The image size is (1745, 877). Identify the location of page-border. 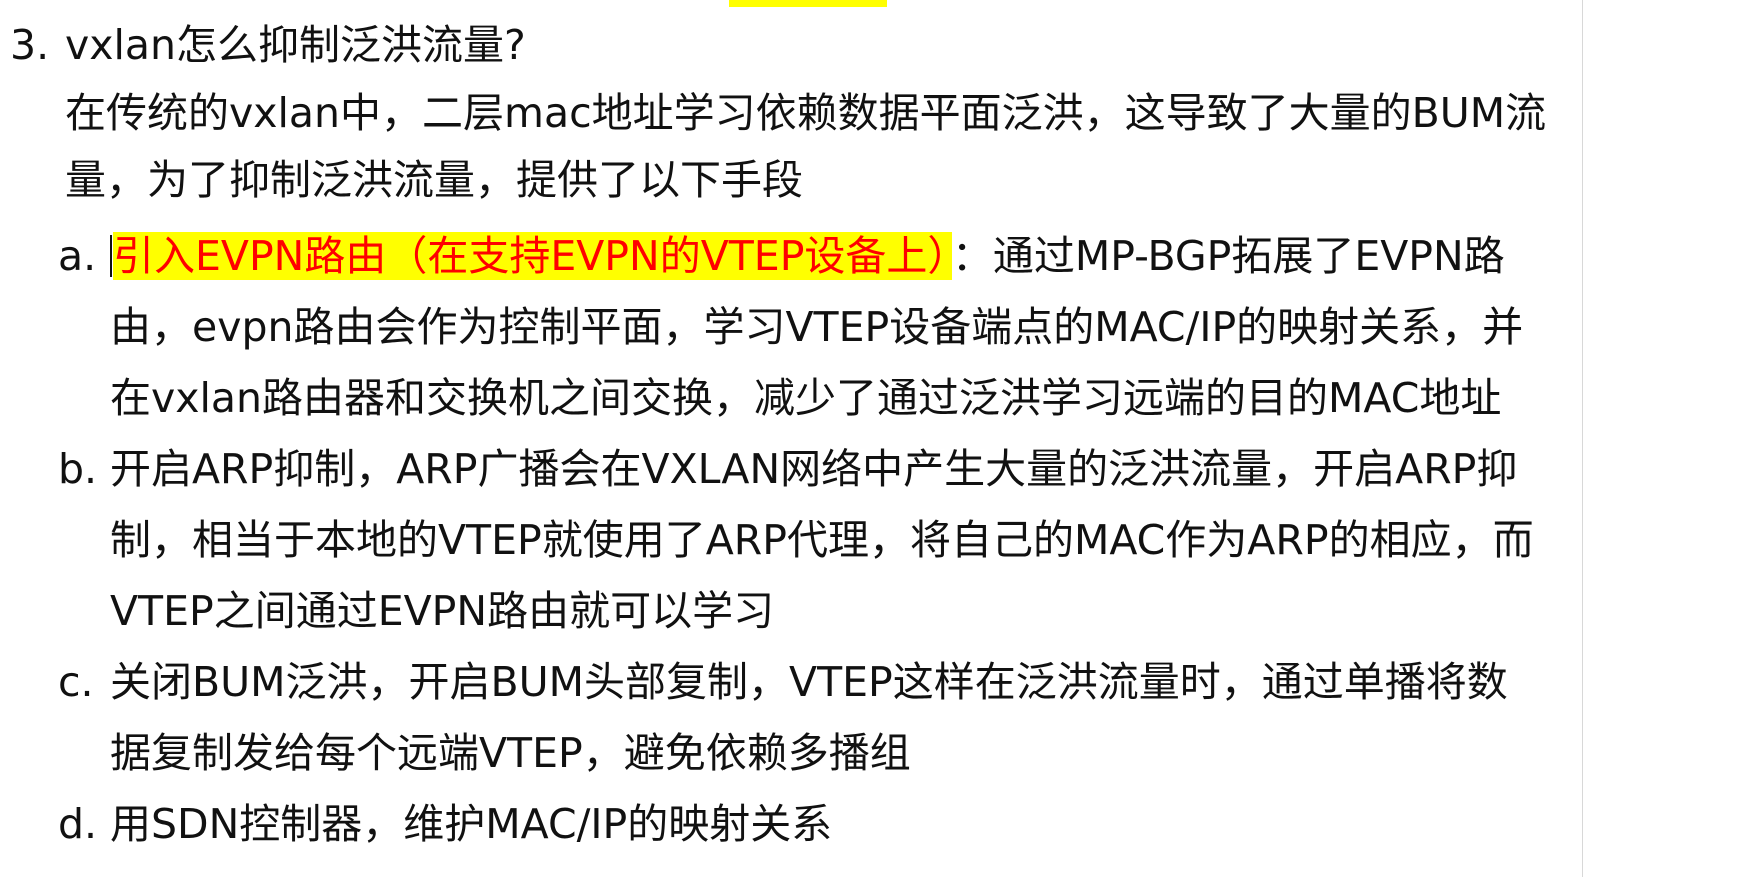
(1582, 438).